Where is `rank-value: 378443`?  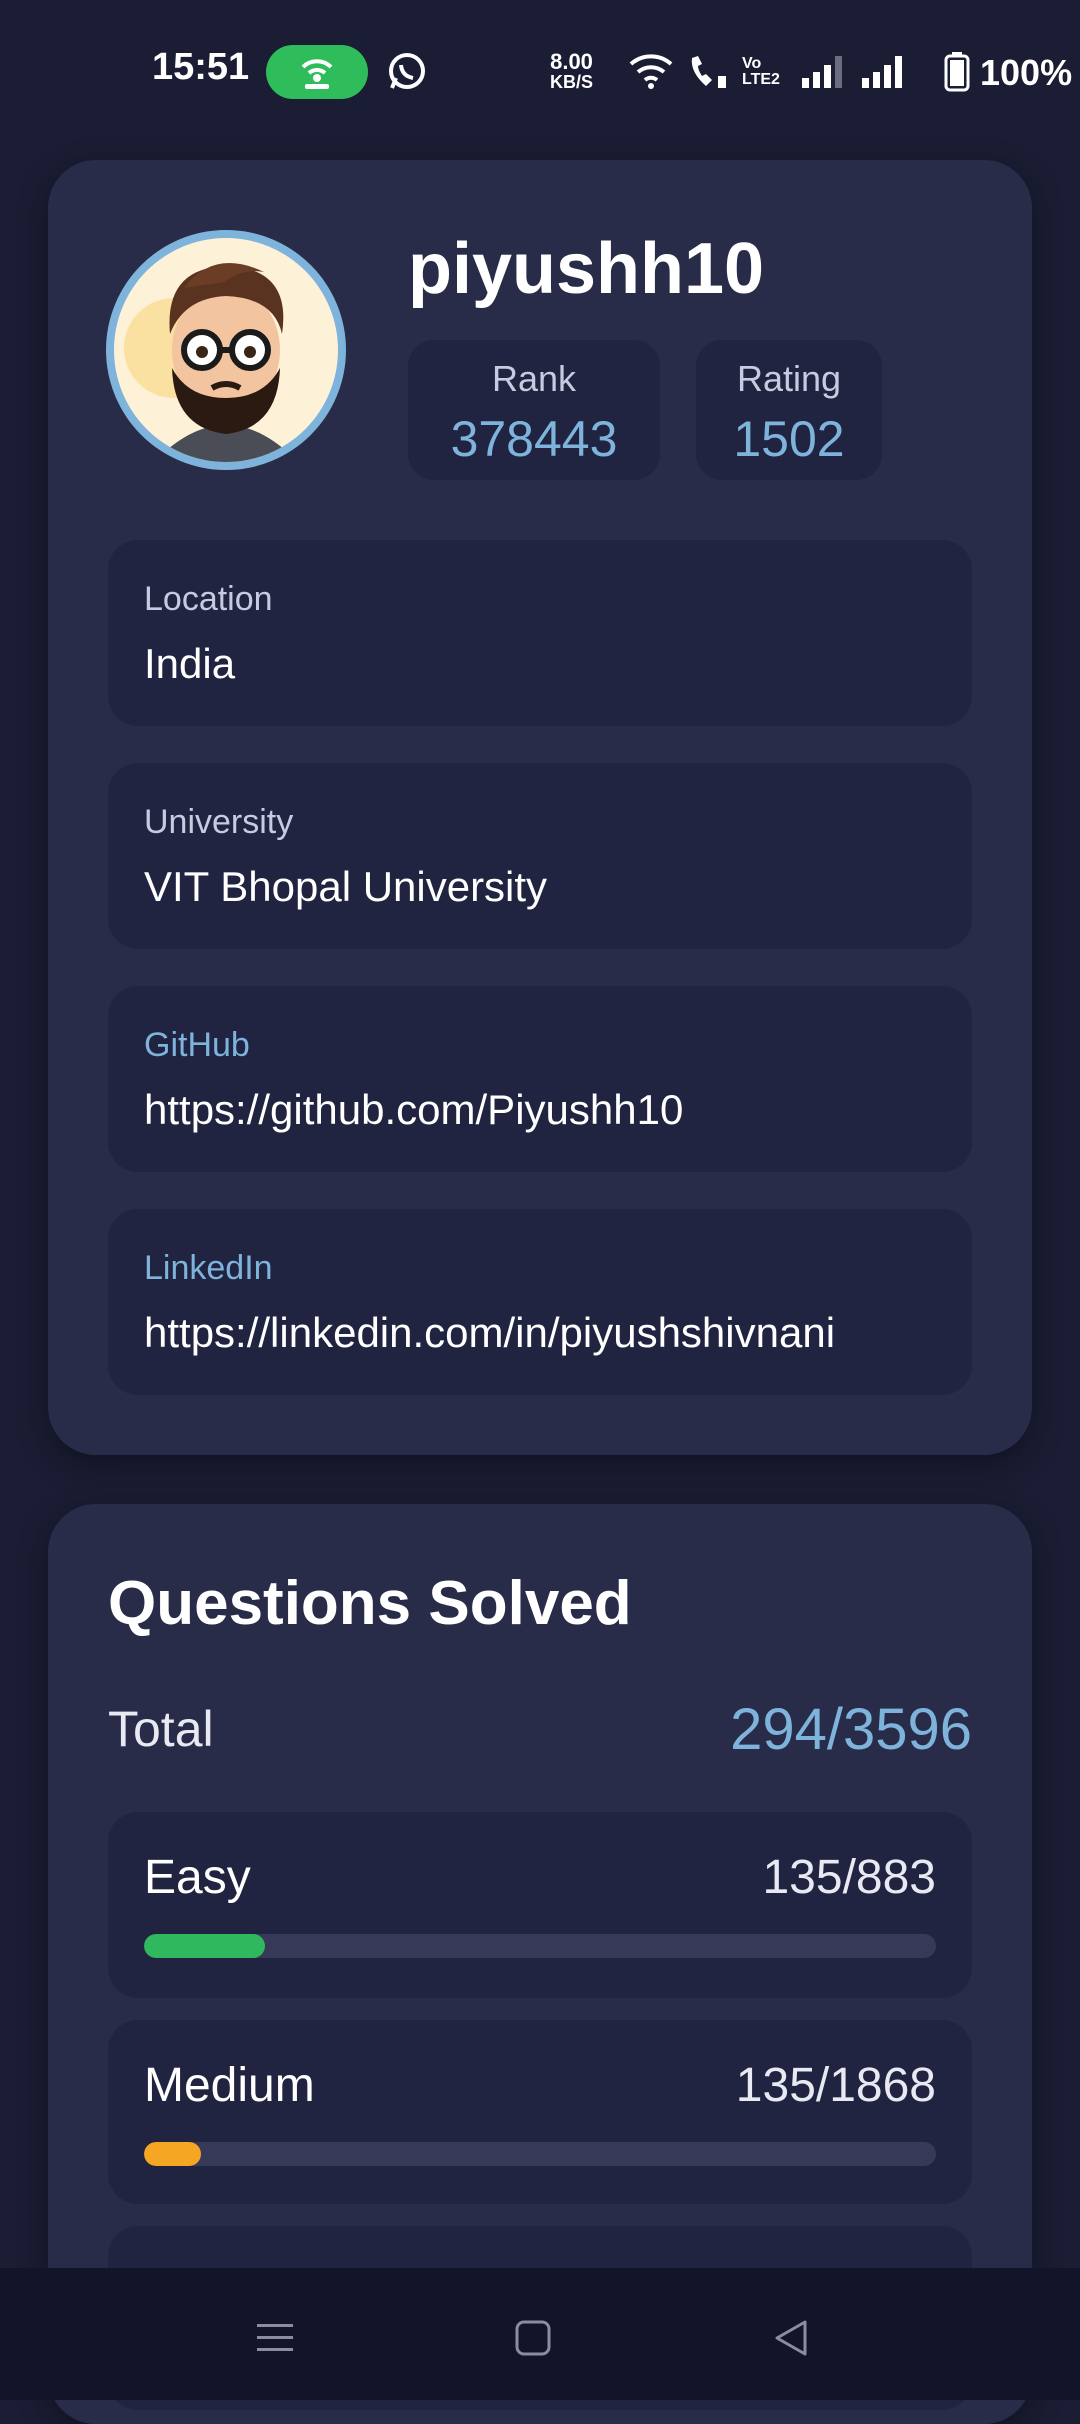
rank-value: 378443 is located at coordinates (534, 439).